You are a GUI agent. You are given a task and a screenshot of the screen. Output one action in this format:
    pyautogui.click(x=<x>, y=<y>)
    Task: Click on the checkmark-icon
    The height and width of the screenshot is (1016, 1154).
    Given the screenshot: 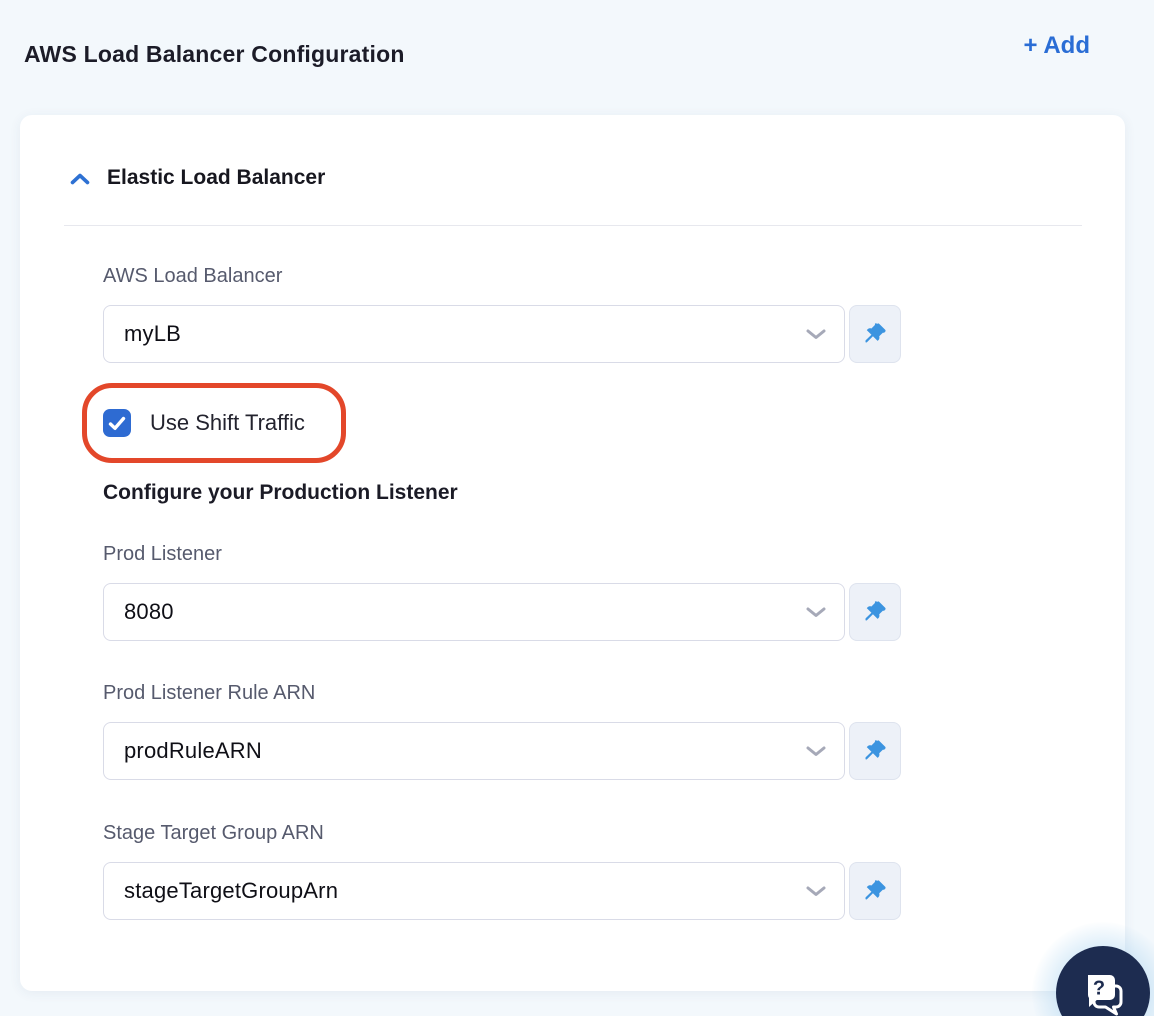 What is the action you would take?
    pyautogui.click(x=117, y=423)
    